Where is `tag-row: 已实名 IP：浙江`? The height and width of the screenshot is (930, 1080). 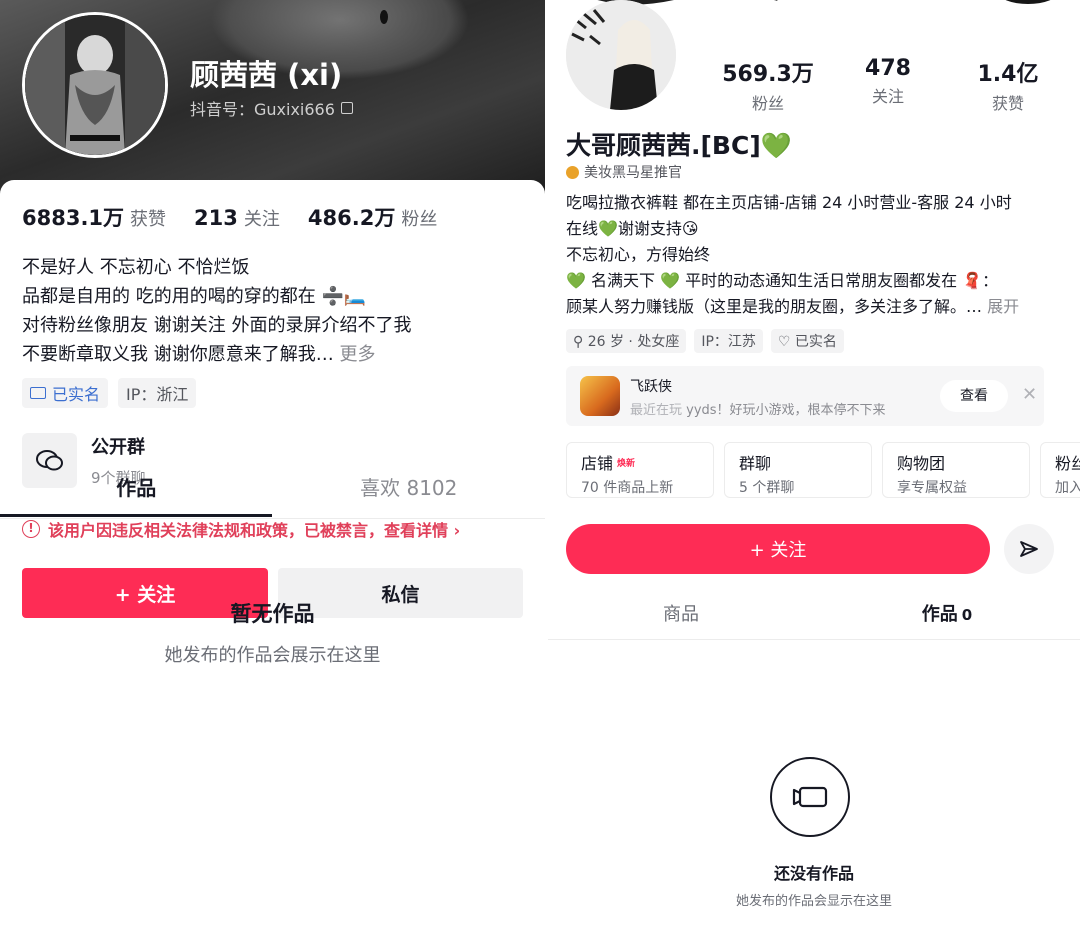 tag-row: 已实名 IP：浙江 is located at coordinates (109, 393).